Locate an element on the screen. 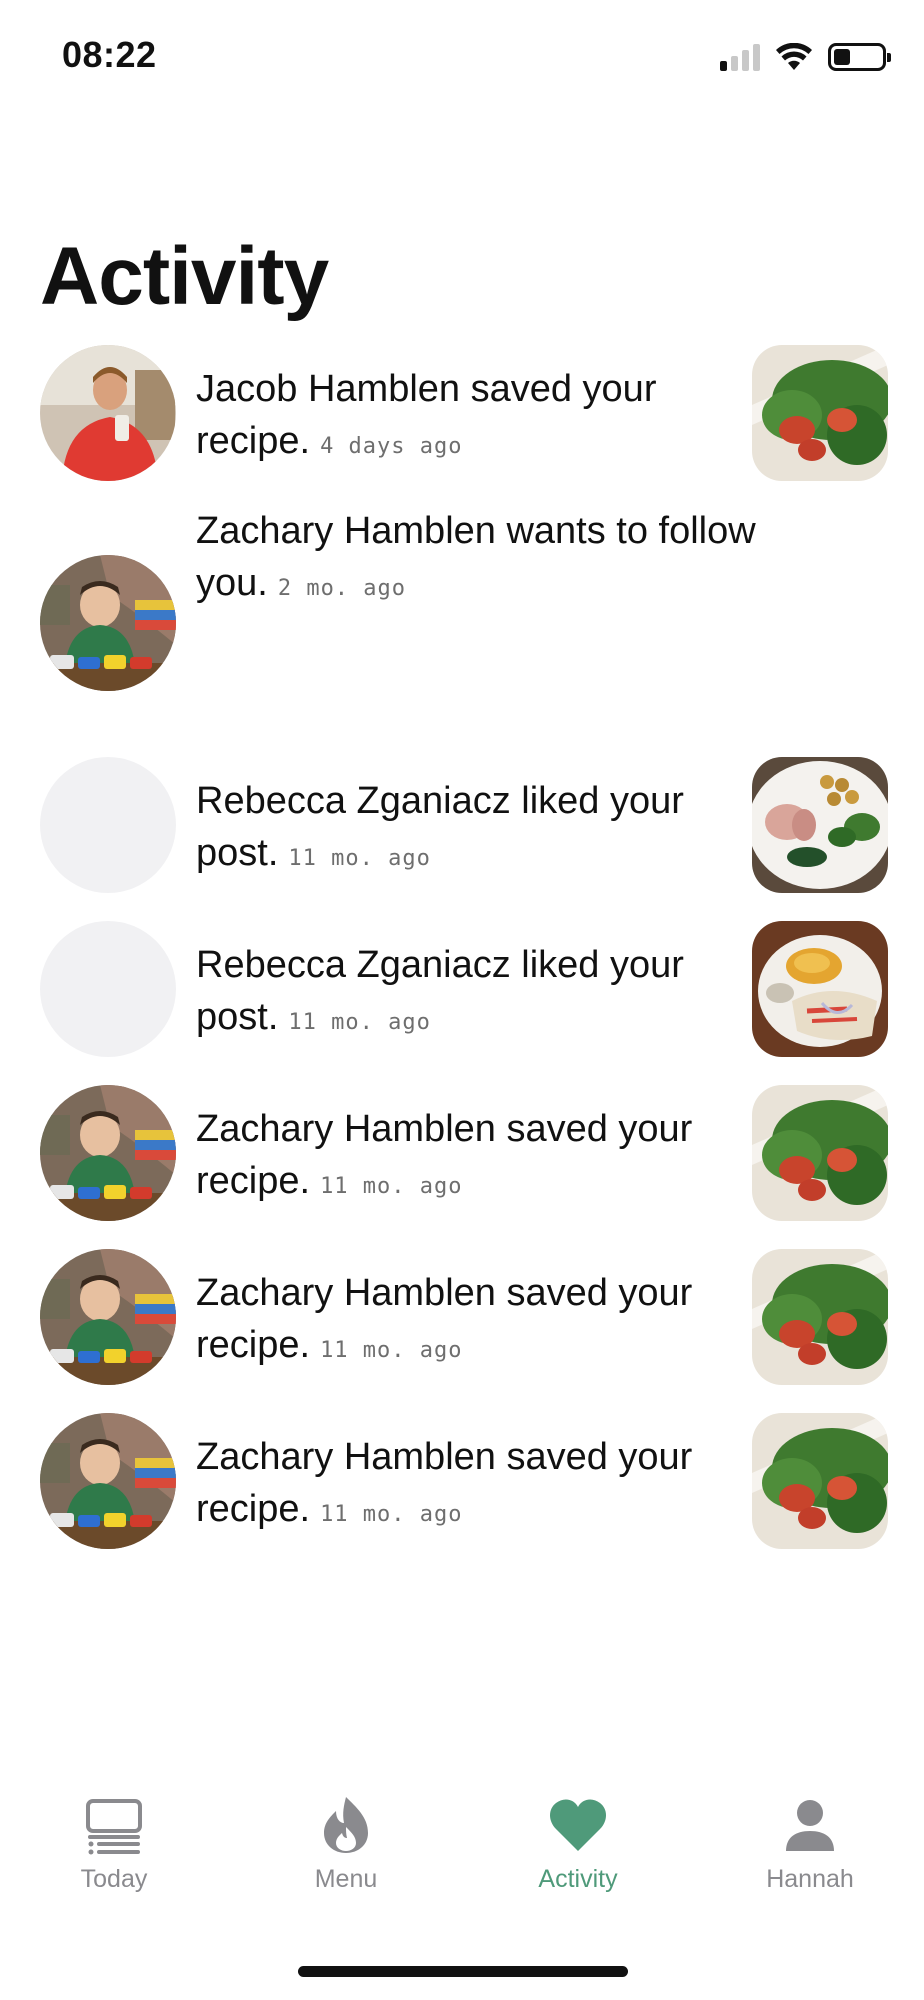 This screenshot has height=2000, width=924. tab-label: Menu is located at coordinates (346, 1879).